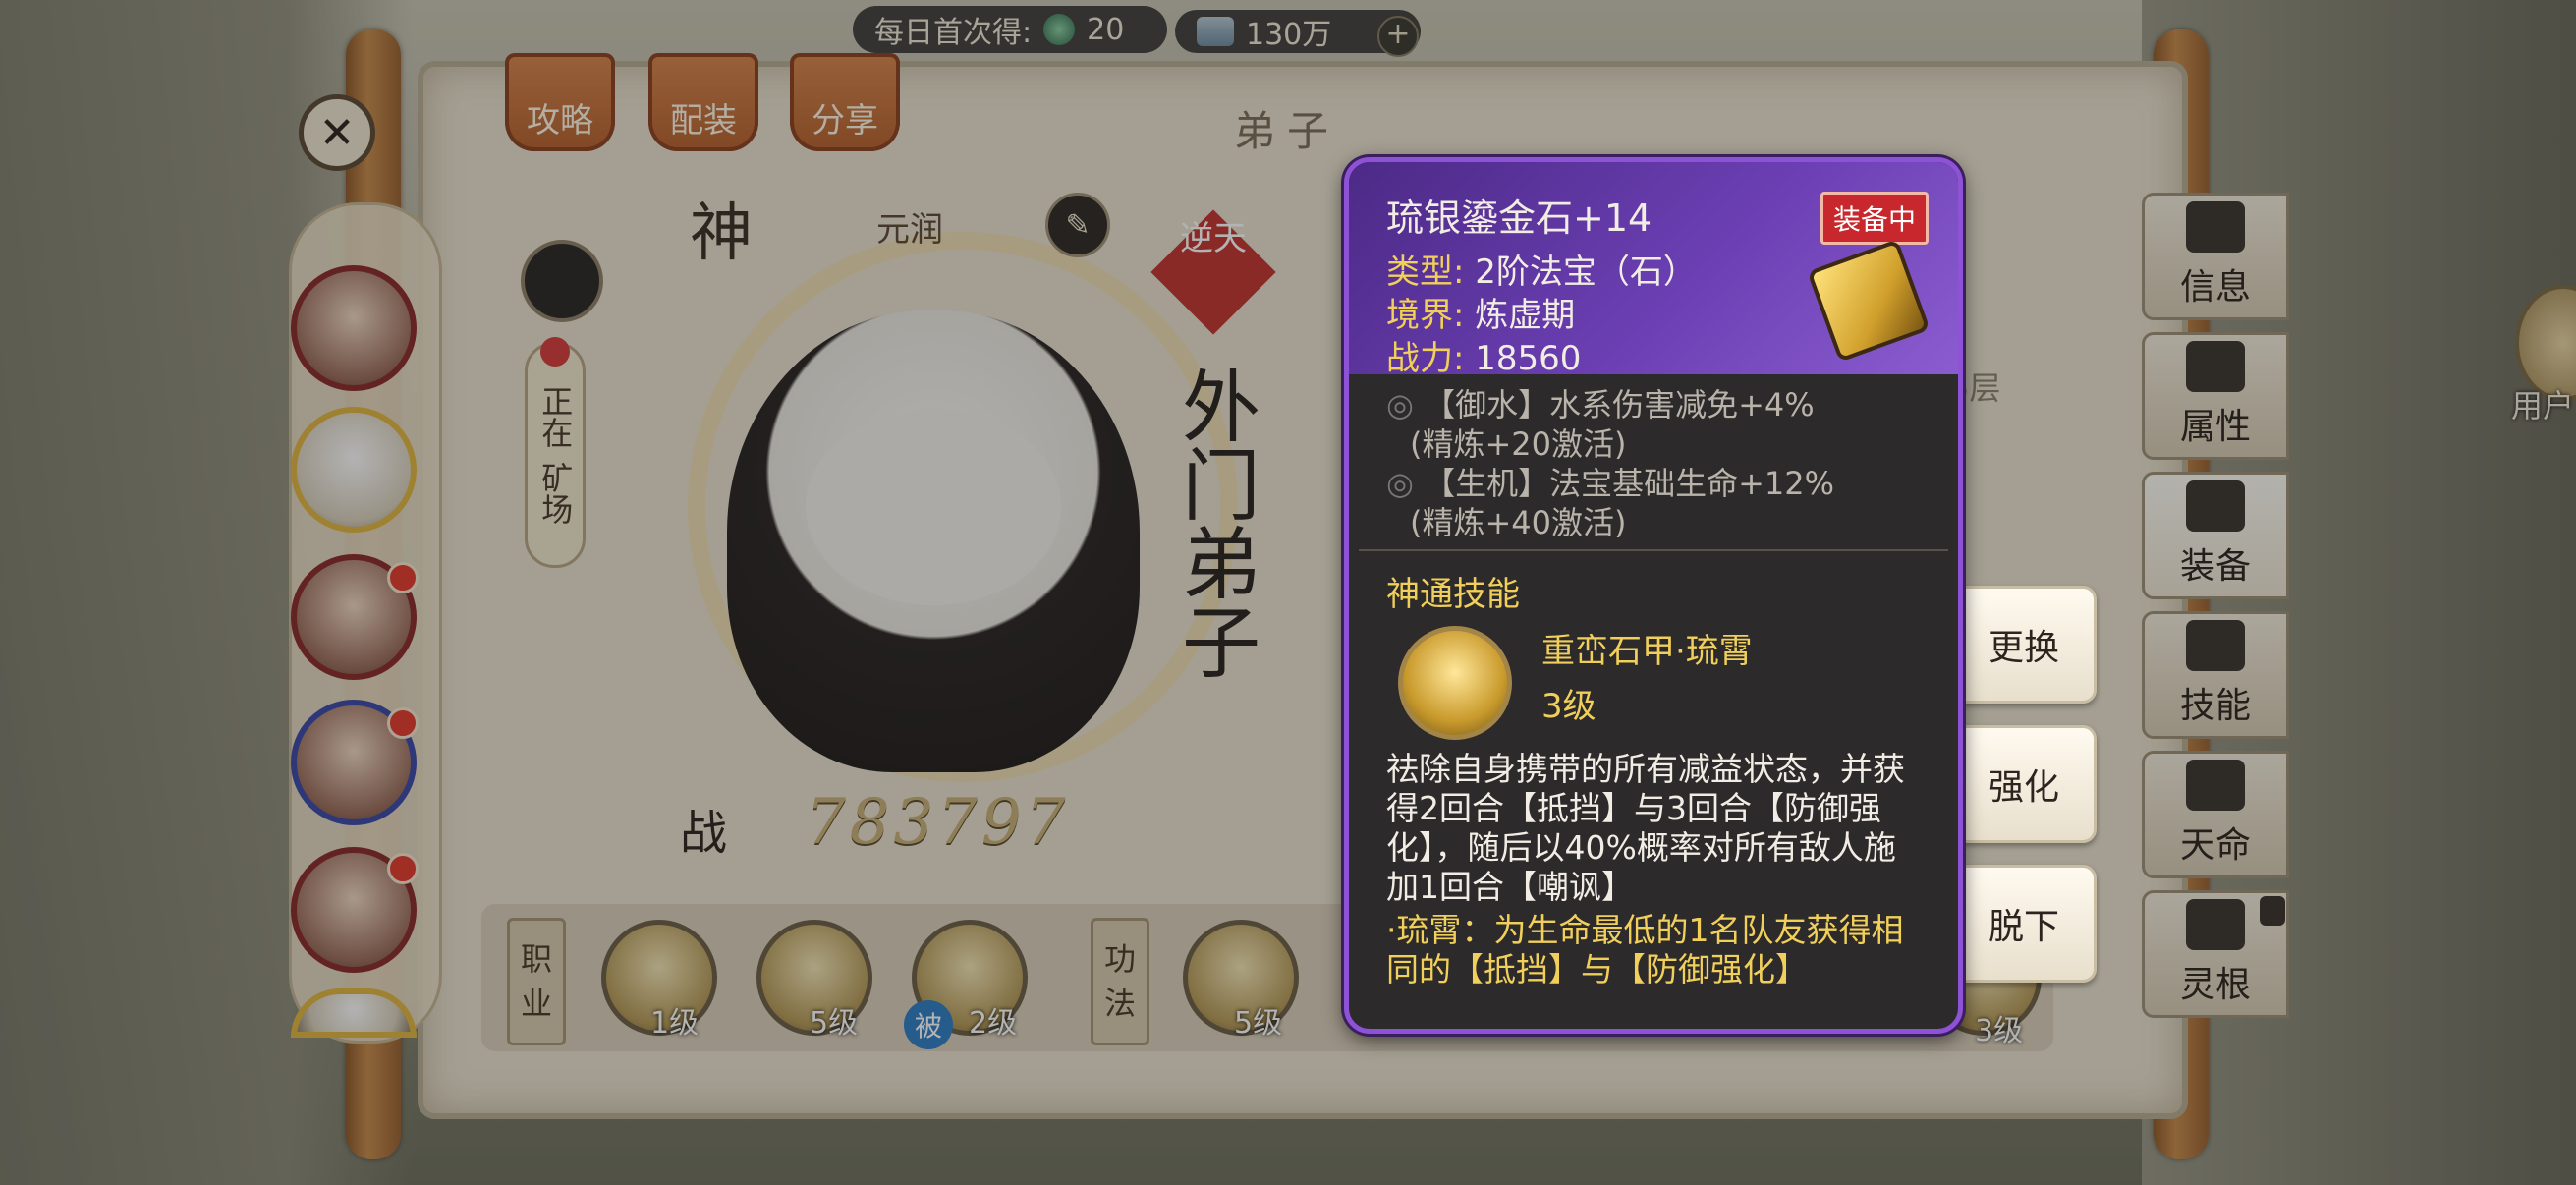 The image size is (2576, 1185). Describe the element at coordinates (2024, 784) in the screenshot. I see `enhance-button: 强化` at that location.